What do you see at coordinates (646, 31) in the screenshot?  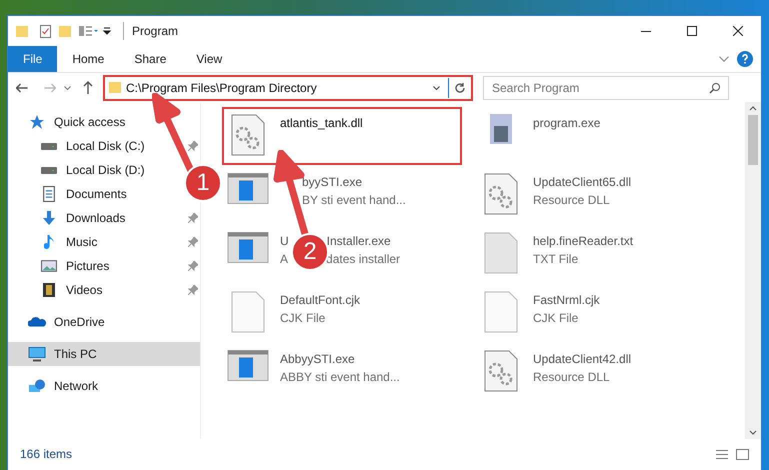 I see `minimize-icon` at bounding box center [646, 31].